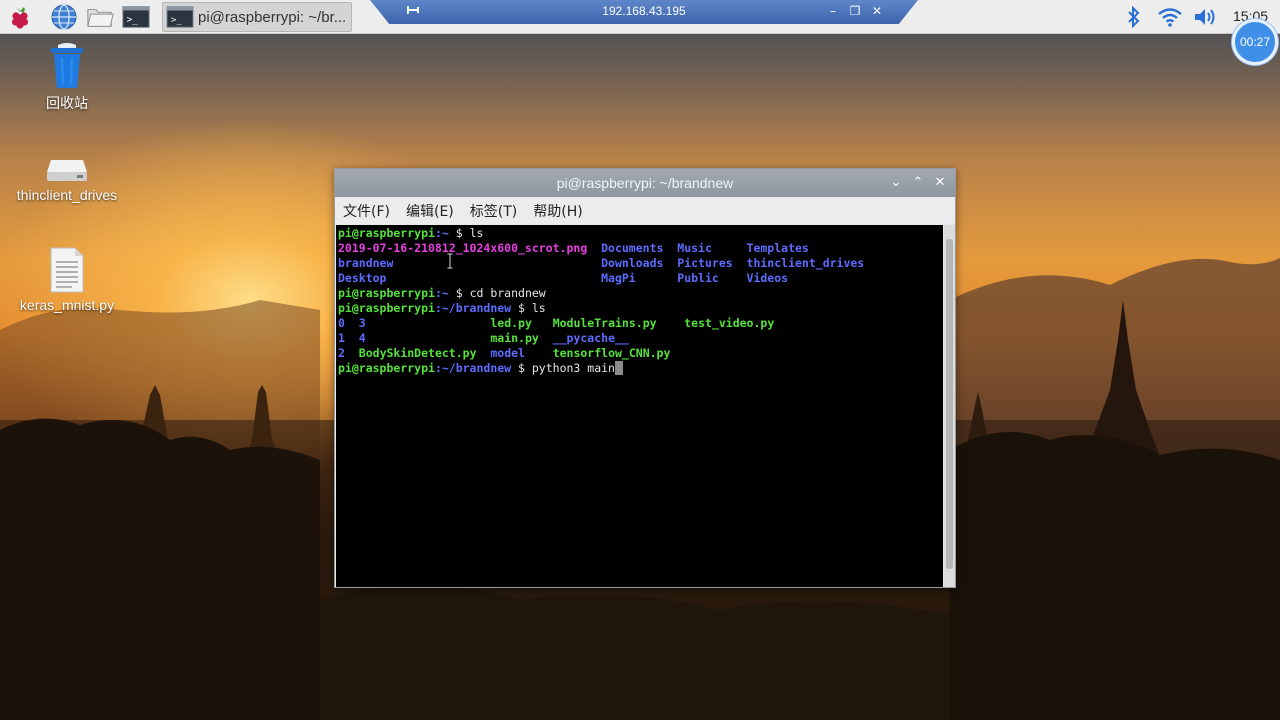  I want to click on terminal-line: Desktop MagPi Public Videos, so click(639, 278).